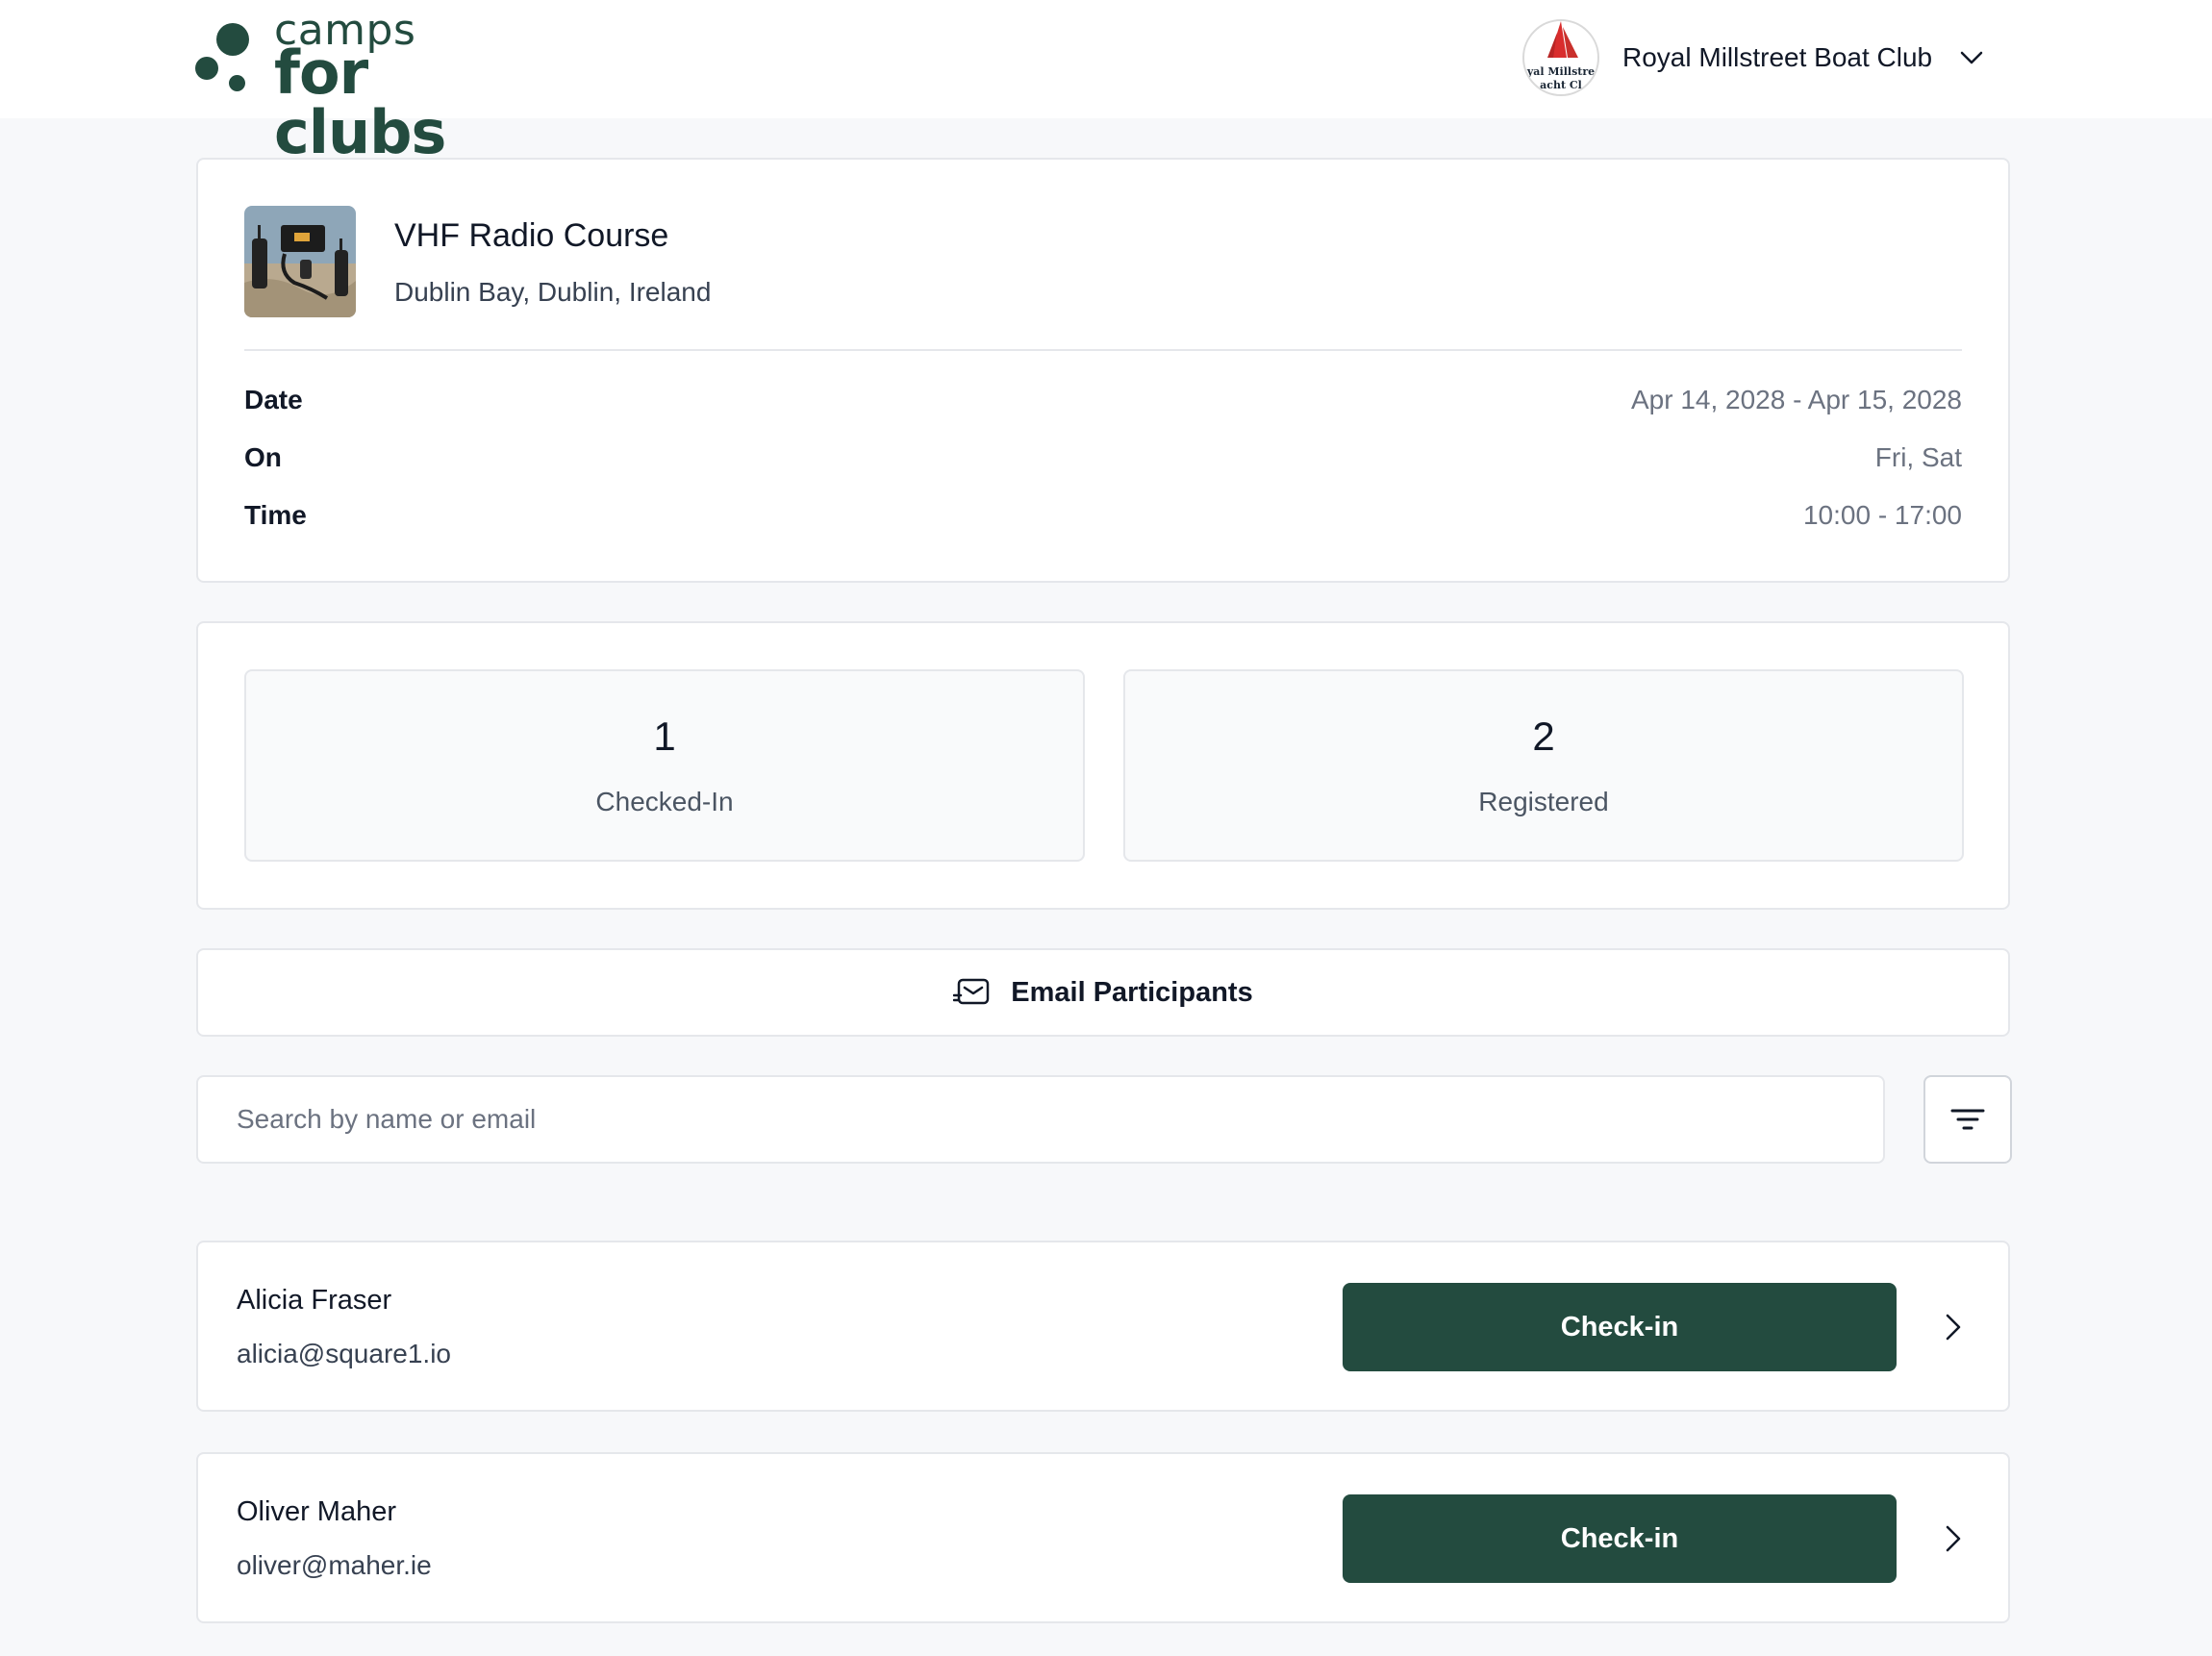 The height and width of the screenshot is (1656, 2212). I want to click on mail-icon, so click(972, 991).